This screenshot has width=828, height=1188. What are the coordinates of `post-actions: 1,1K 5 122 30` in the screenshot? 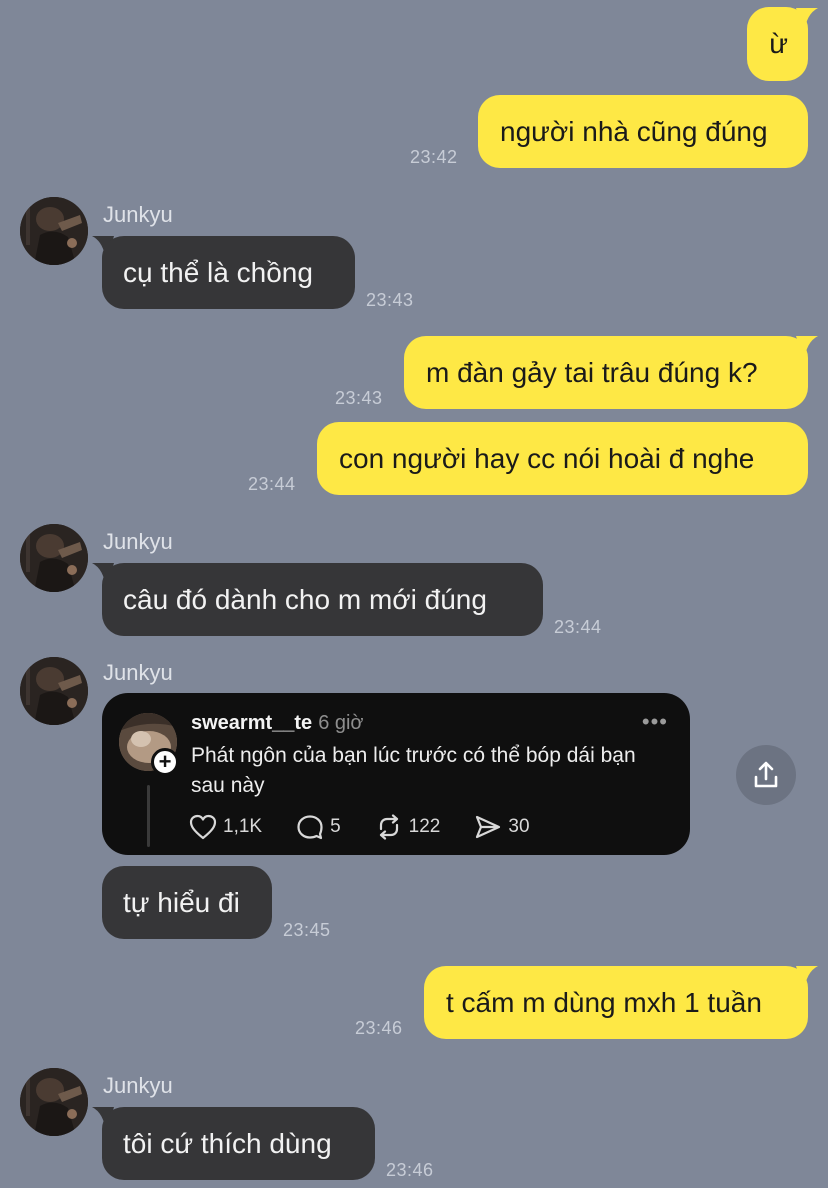 It's located at (376, 827).